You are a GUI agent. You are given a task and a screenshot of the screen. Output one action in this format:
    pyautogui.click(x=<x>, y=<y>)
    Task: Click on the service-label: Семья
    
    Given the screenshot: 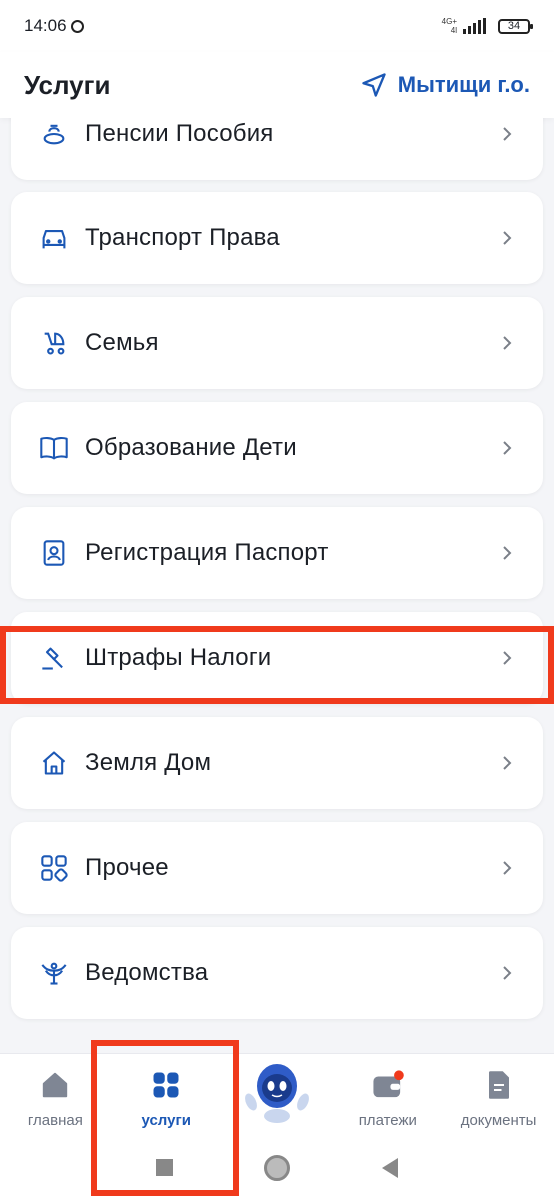 What is the action you would take?
    pyautogui.click(x=122, y=342)
    